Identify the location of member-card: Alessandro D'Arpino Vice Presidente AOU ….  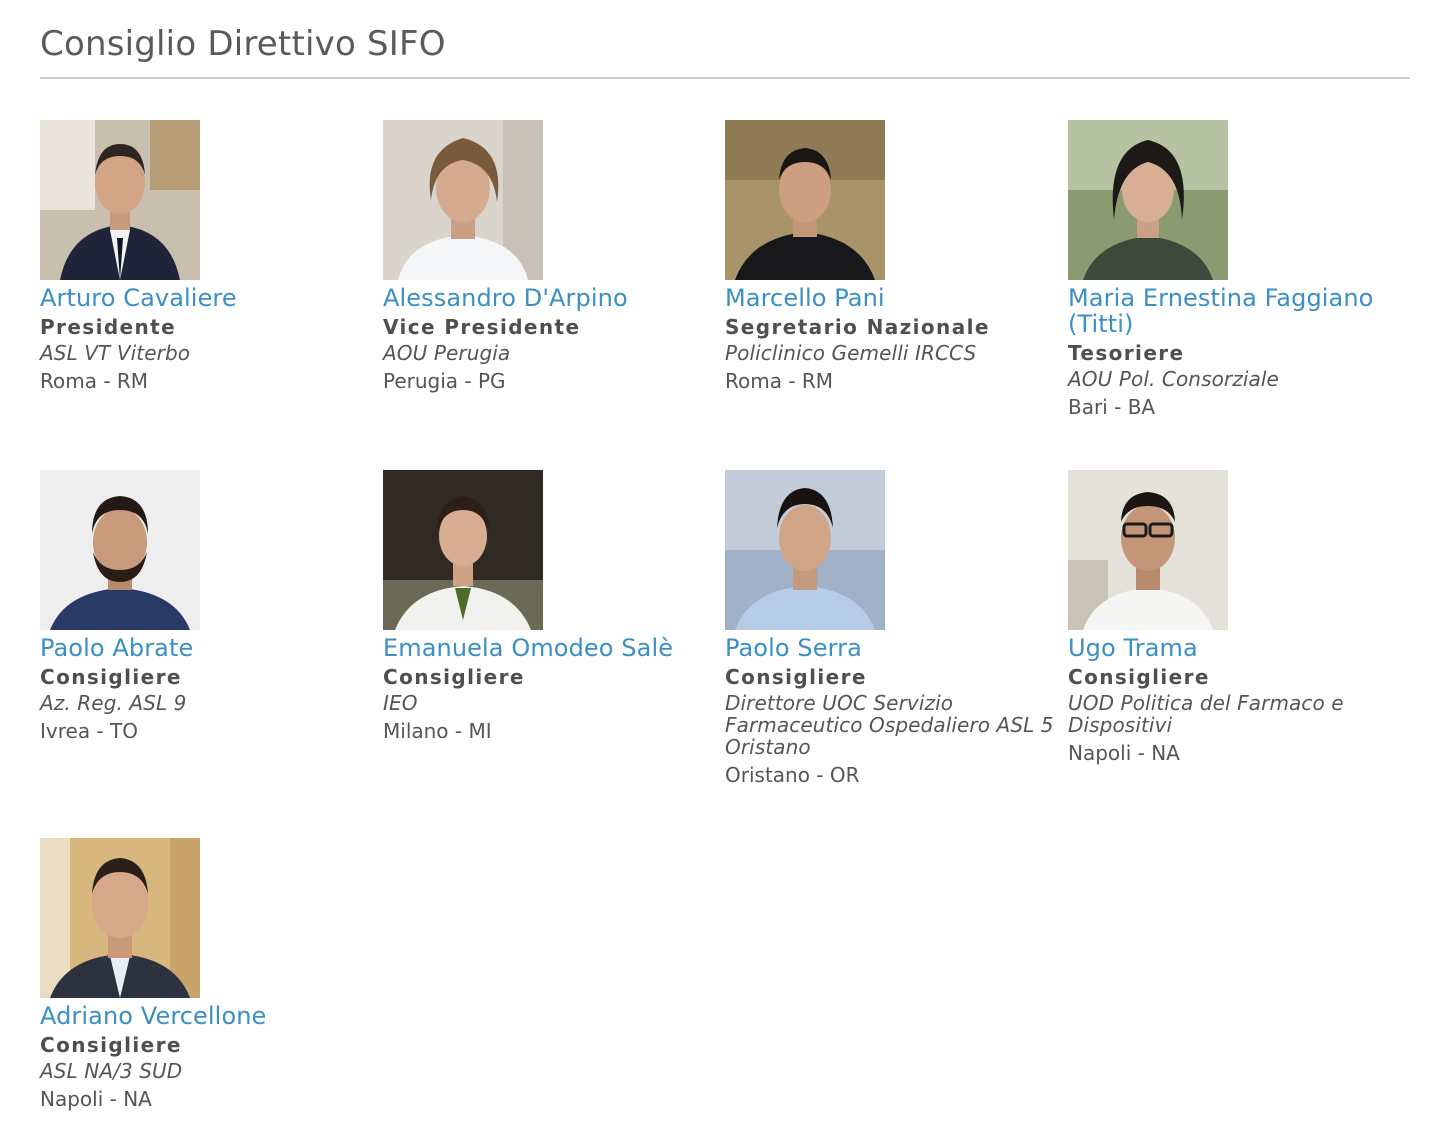
(550, 256).